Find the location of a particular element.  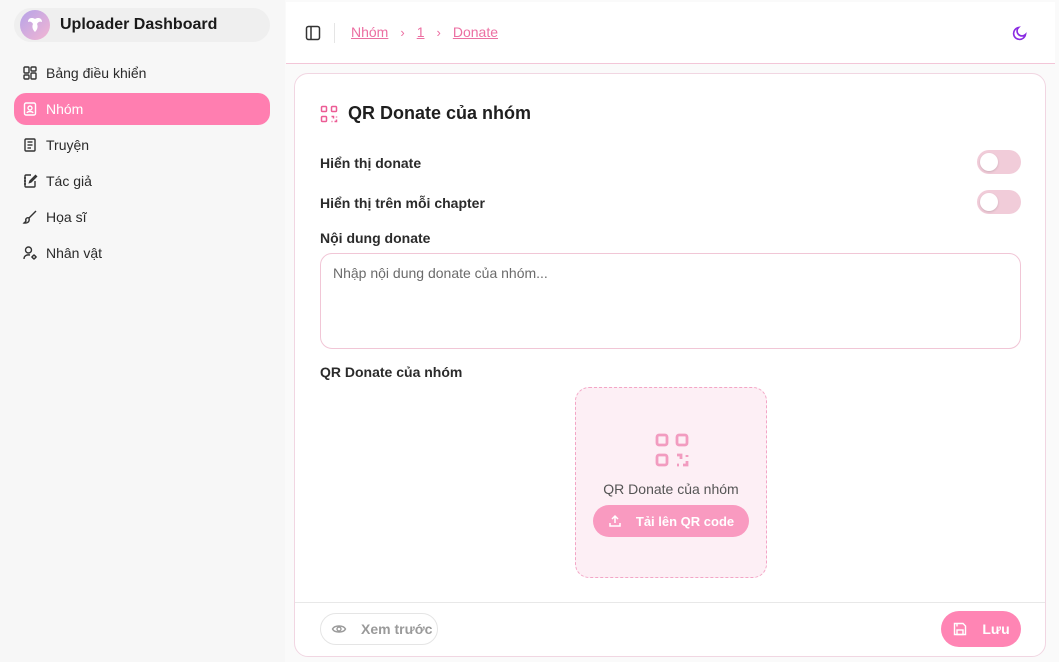

save-icon is located at coordinates (960, 629).